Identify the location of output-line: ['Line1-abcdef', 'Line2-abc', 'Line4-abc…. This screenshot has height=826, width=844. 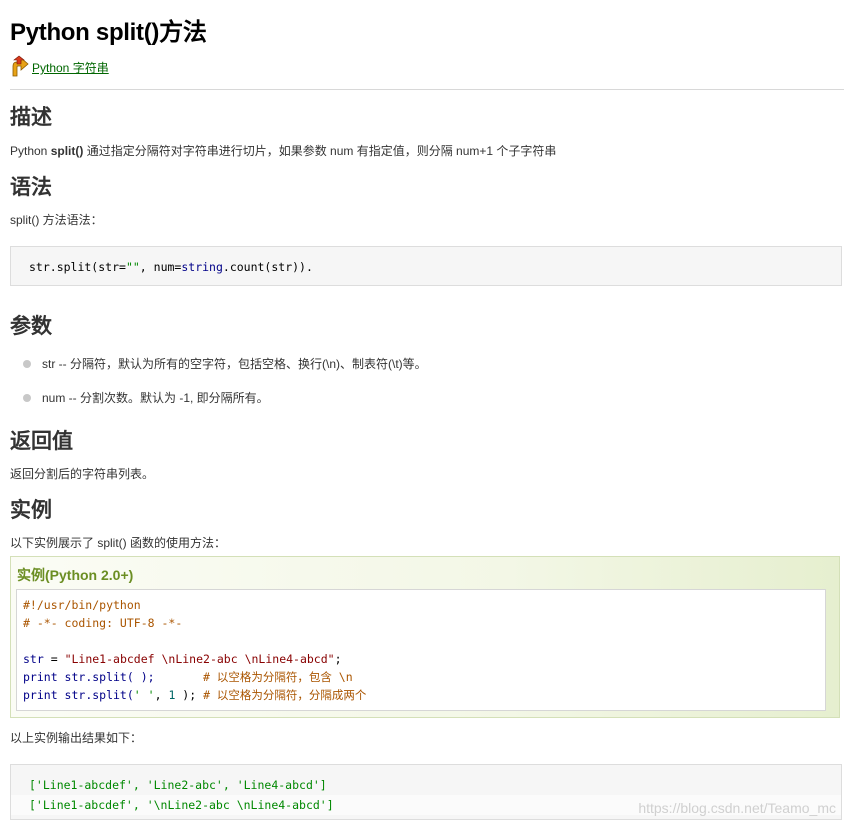
(178, 785).